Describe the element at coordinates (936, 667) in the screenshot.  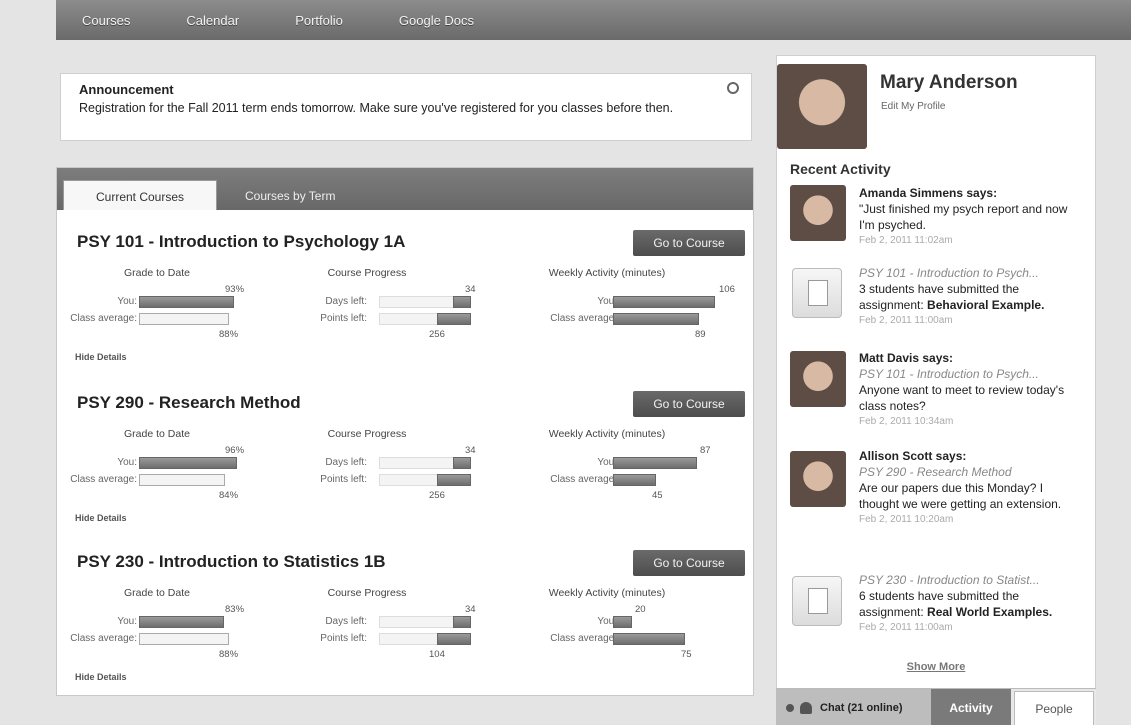
I see `show-more-link: Show More` at that location.